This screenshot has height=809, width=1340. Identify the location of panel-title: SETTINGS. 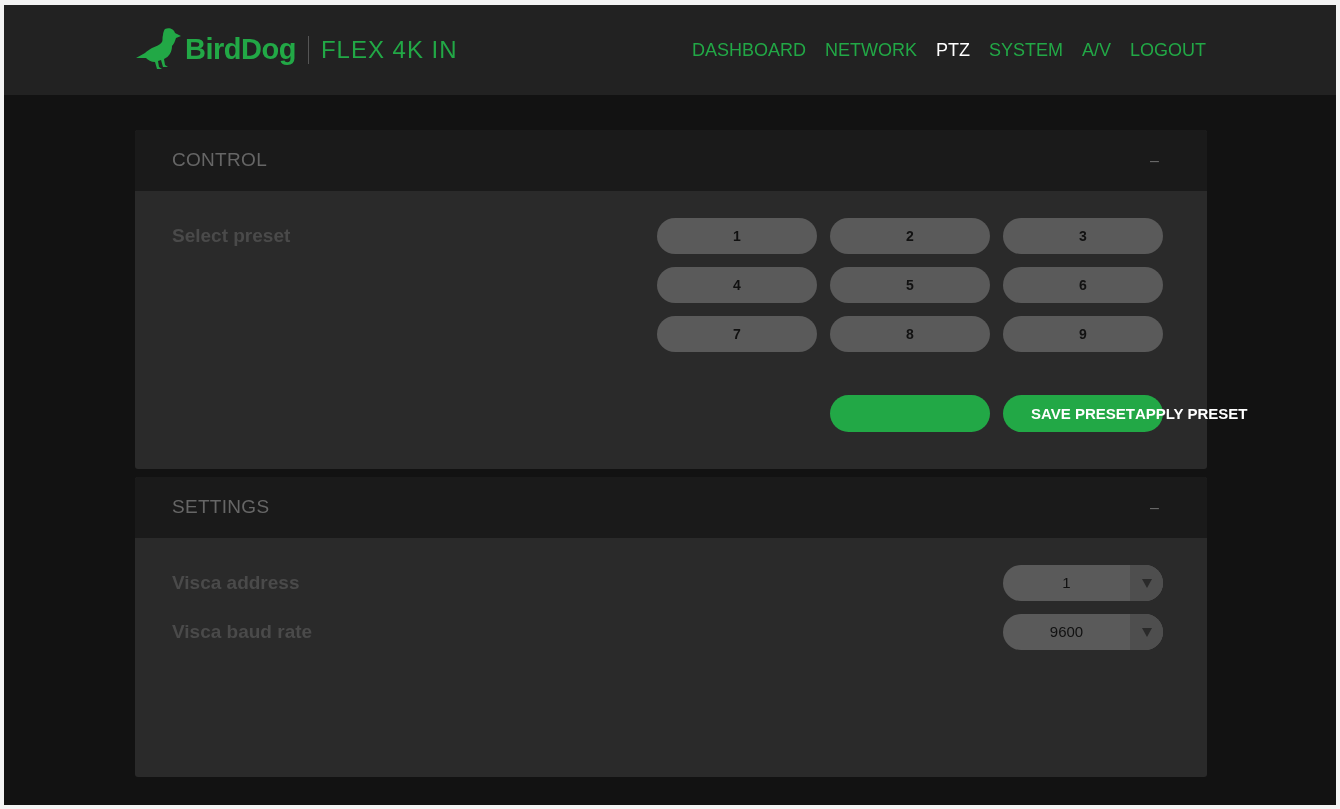
(221, 507).